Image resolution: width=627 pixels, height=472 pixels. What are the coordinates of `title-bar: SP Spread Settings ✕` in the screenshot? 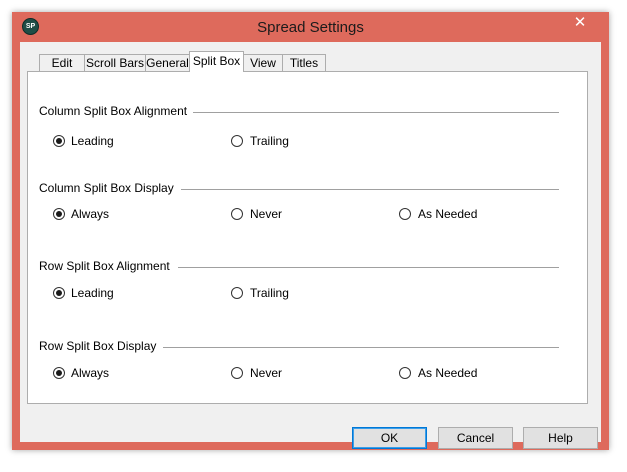 It's located at (310, 27).